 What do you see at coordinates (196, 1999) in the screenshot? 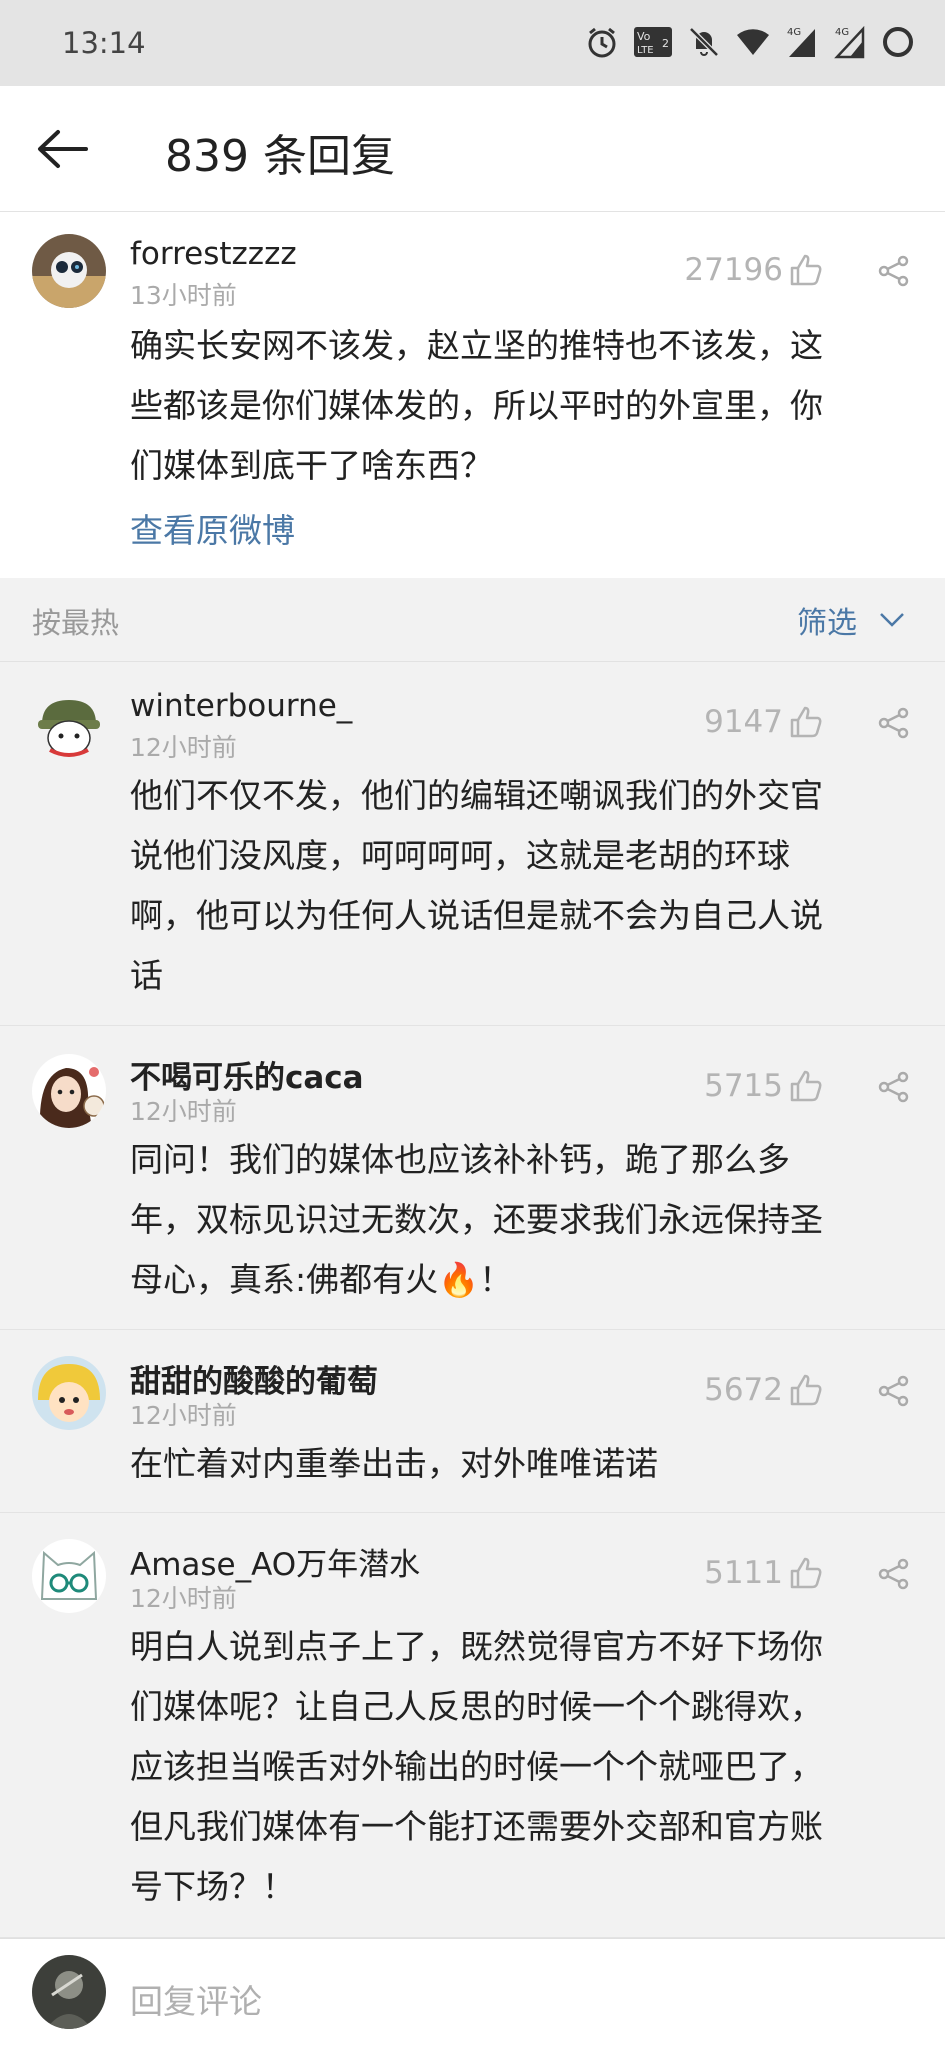
I see `reply-comment-input: 回复评论` at bounding box center [196, 1999].